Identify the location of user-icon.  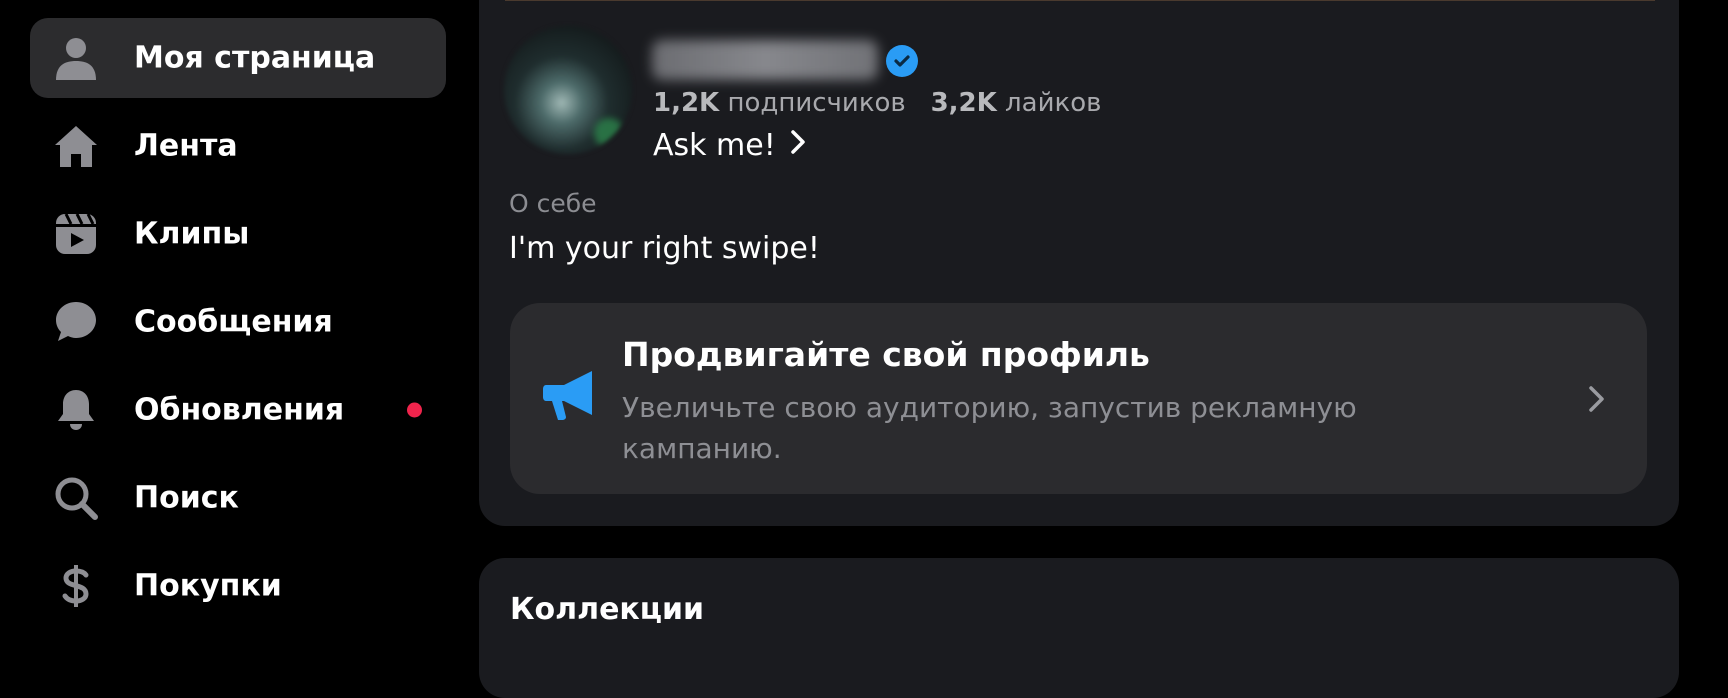
(76, 58).